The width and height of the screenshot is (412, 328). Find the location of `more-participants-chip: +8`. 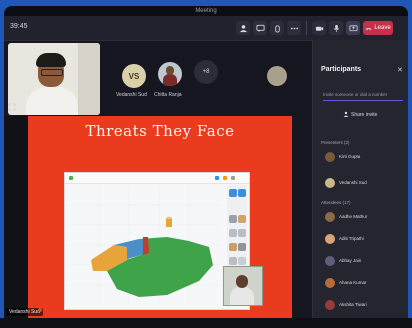

more-participants-chip: +8 is located at coordinates (206, 72).